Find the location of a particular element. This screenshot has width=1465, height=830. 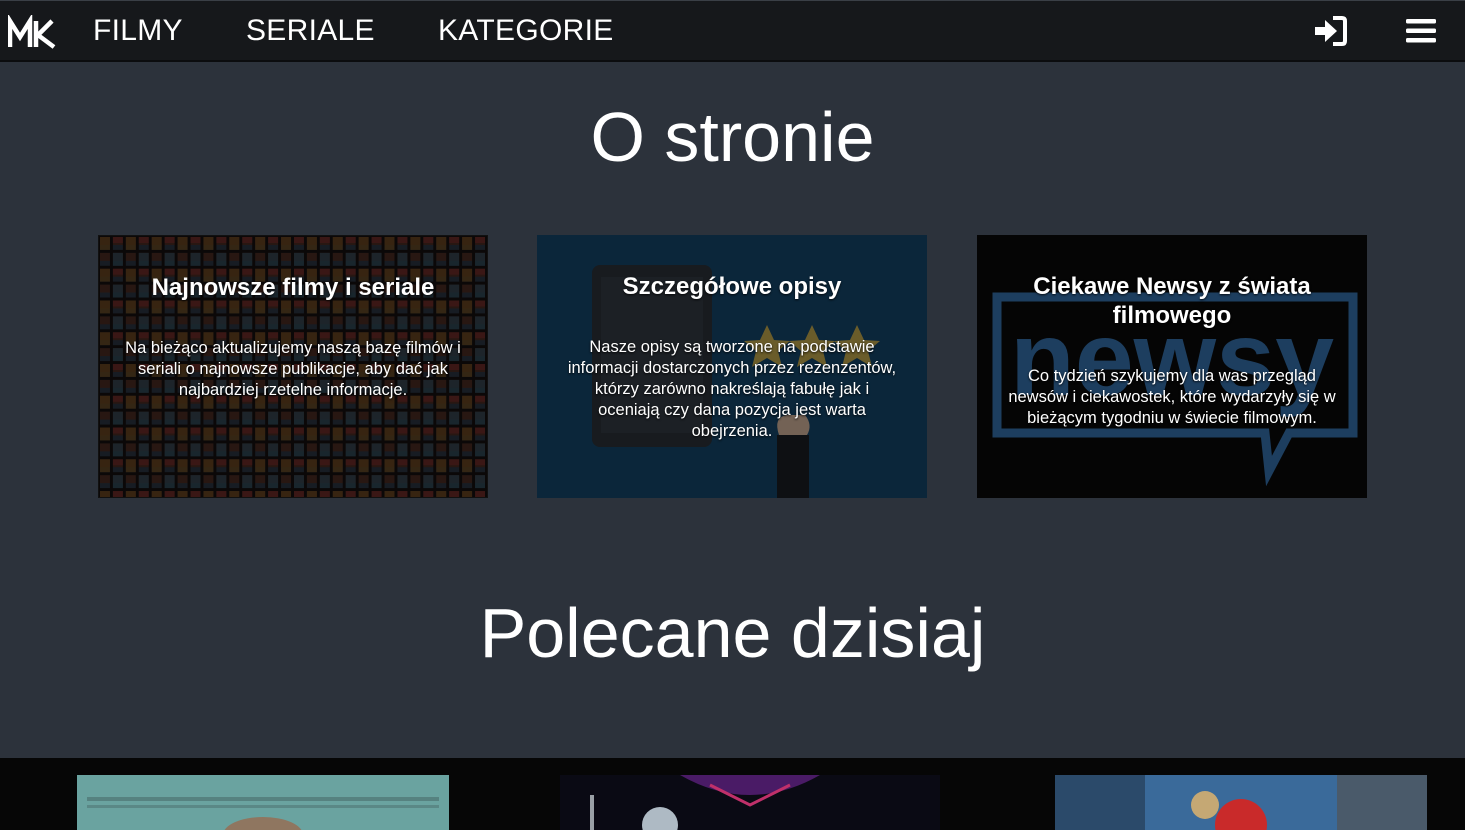

card-title: Szczegółowe opisy is located at coordinates (732, 286).